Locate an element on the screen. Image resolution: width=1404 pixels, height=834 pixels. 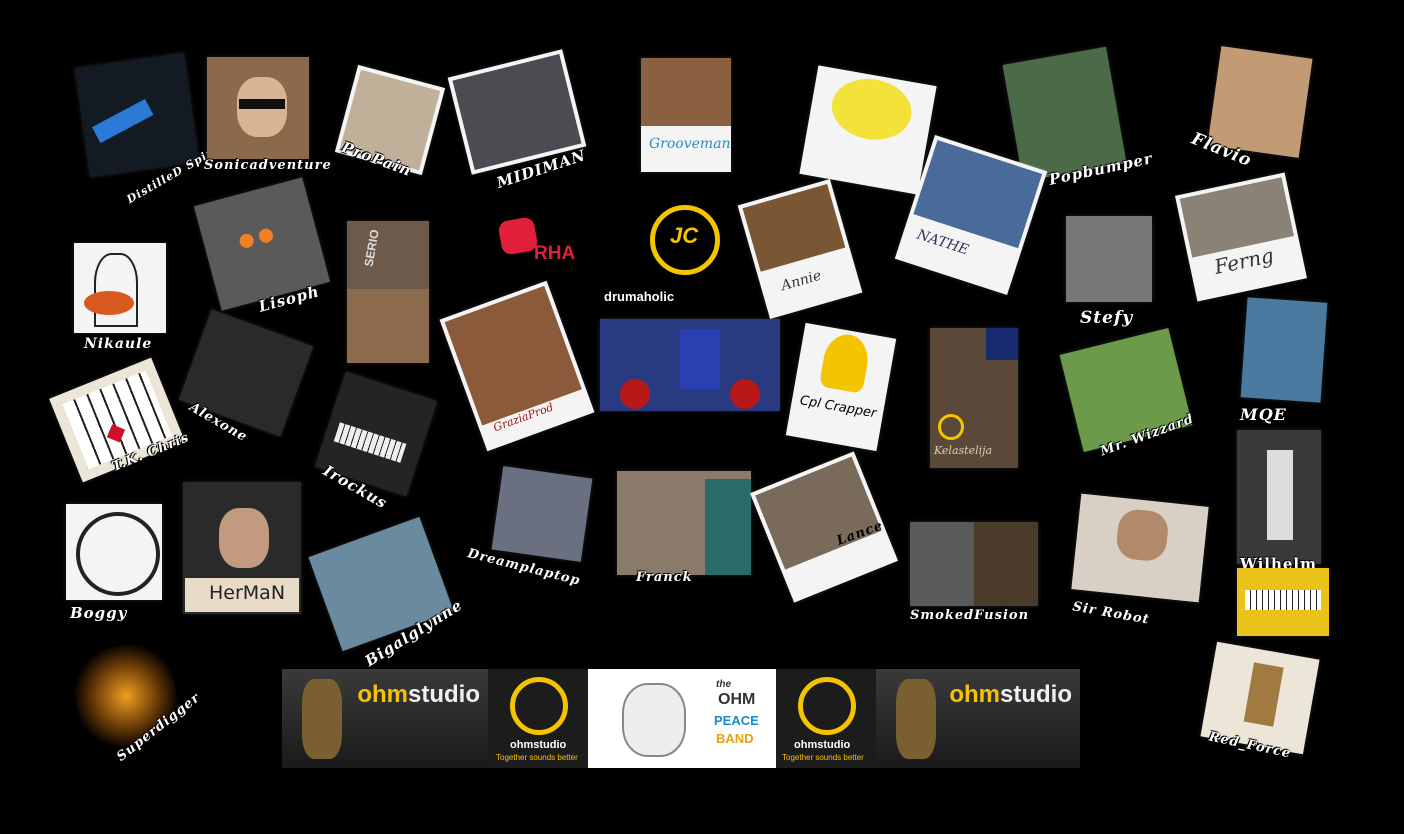
member-photo-wilhelm-keys is located at coordinates (1283, 602).